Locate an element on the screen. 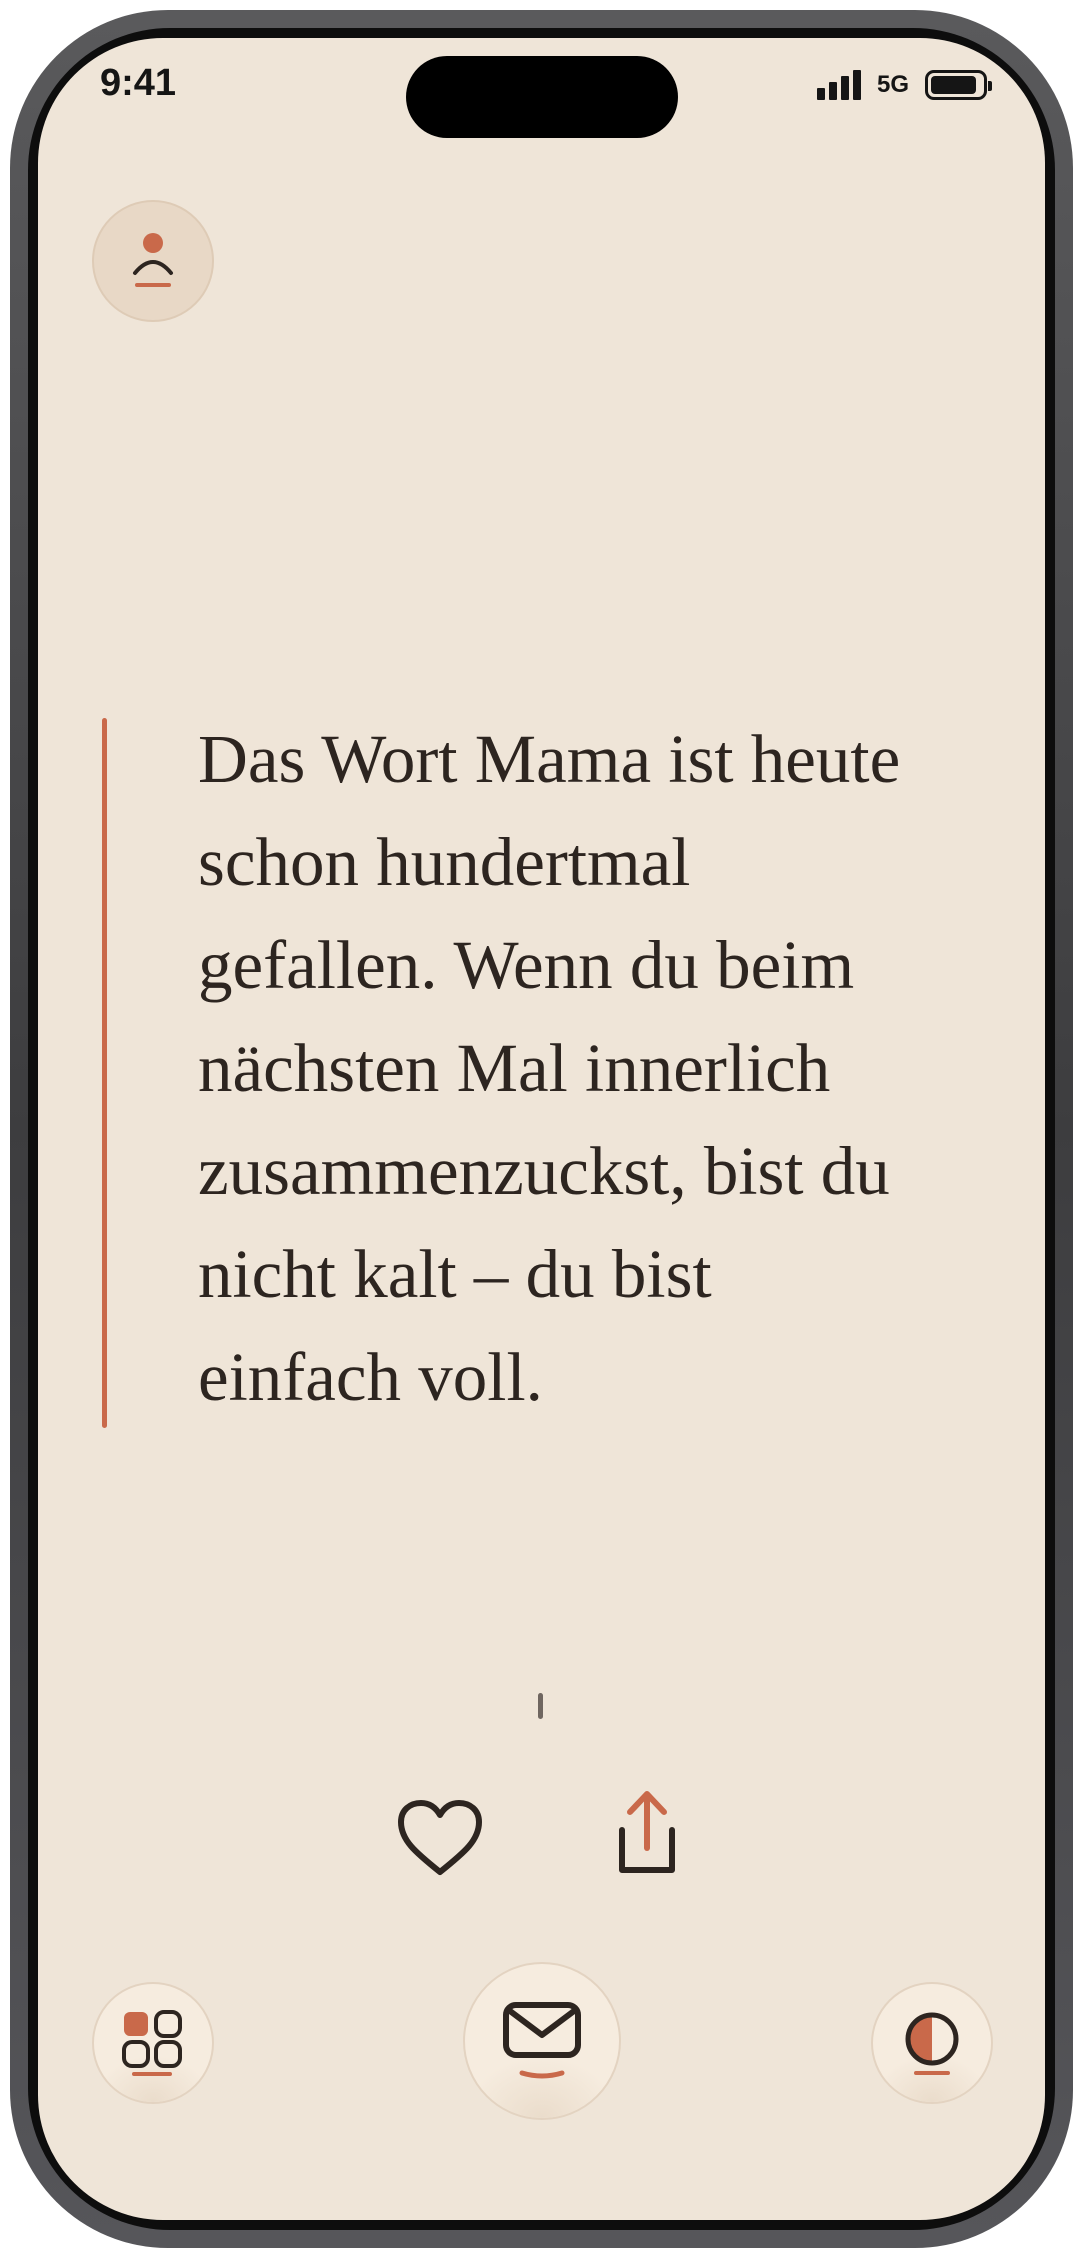 The height and width of the screenshot is (2258, 1083). collections-button is located at coordinates (153, 2043).